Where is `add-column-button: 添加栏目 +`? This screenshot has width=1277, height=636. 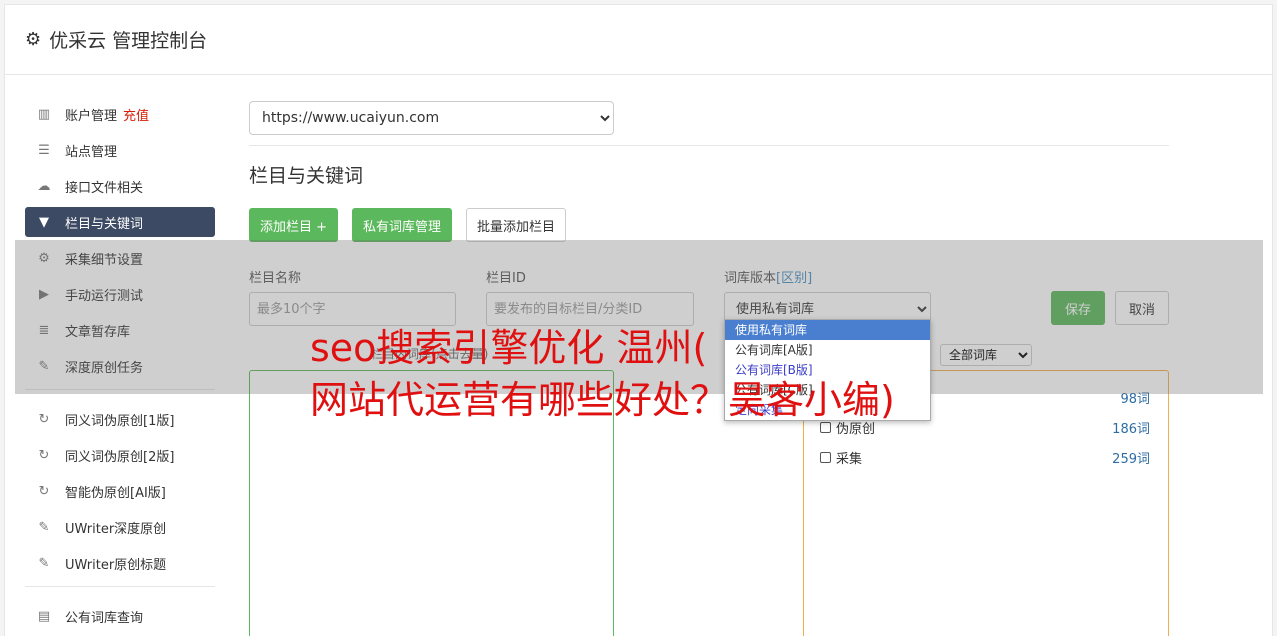
add-column-button: 添加栏目 + is located at coordinates (294, 225).